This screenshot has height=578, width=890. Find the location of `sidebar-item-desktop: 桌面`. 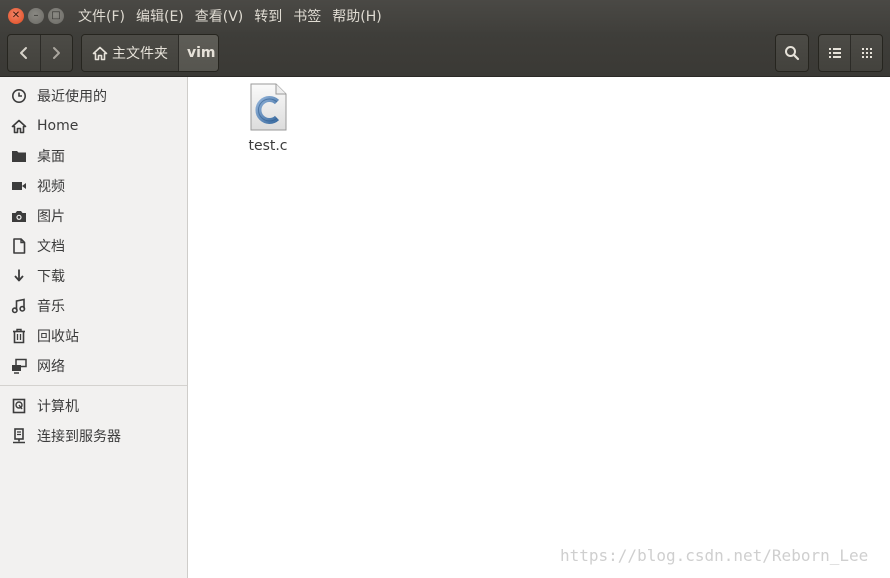

sidebar-item-desktop: 桌面 is located at coordinates (93, 156).